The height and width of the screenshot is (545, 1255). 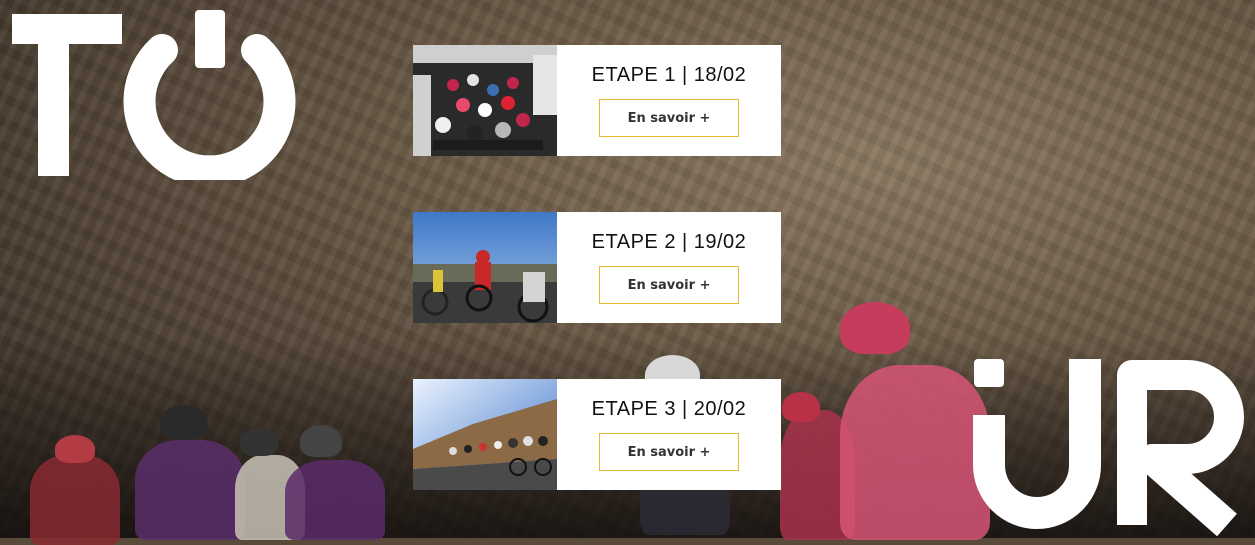 I want to click on stage-card-3: ETAPE 3 | 20/02 En savoir +, so click(x=597, y=434).